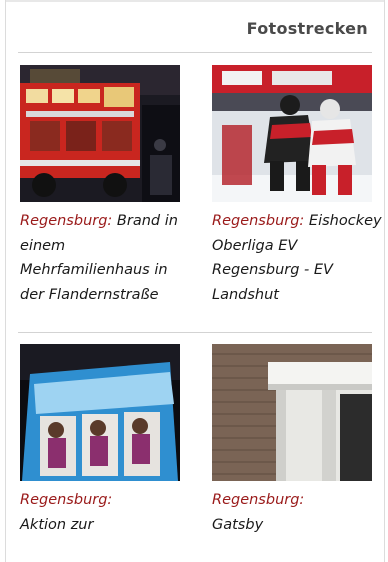 The width and height of the screenshot is (388, 562). Describe the element at coordinates (195, 1) in the screenshot. I see `panel-top-border` at that location.